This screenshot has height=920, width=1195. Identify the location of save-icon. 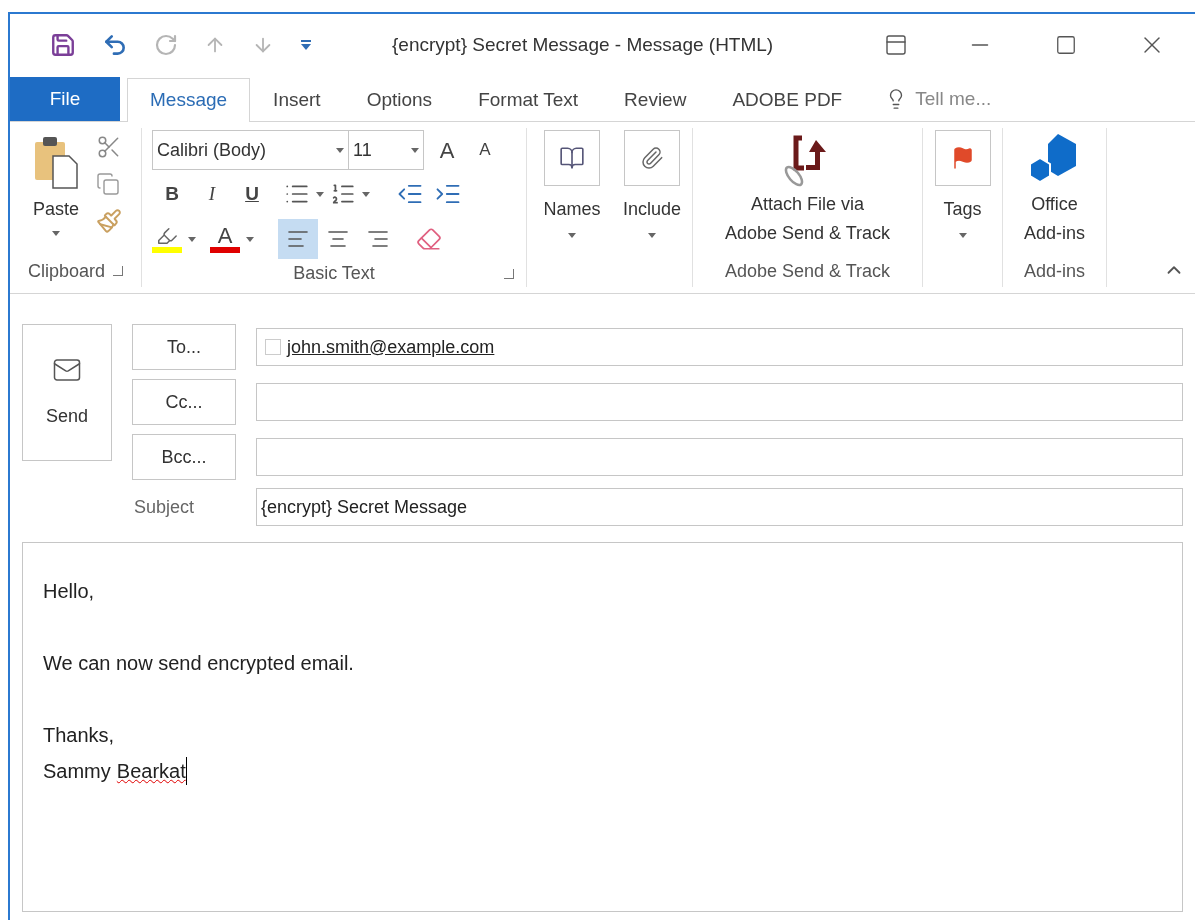
(63, 45).